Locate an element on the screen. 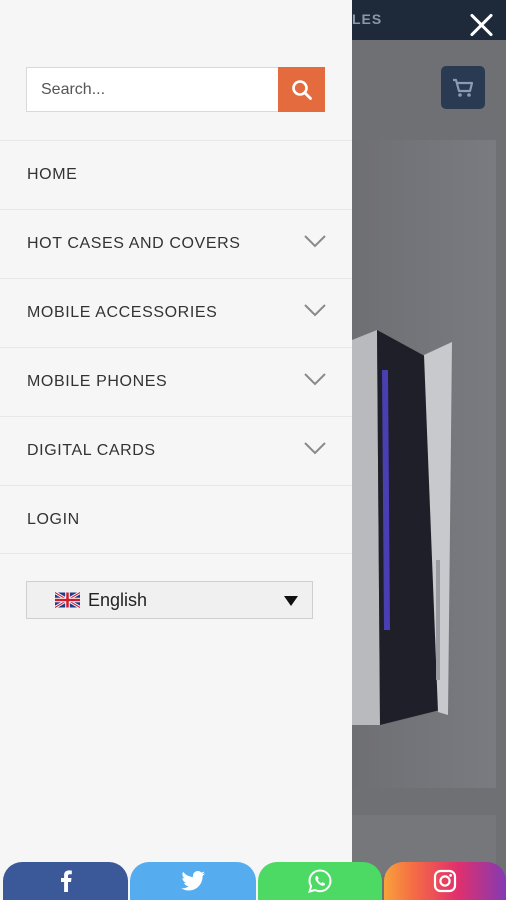  twitter-icon is located at coordinates (193, 881).